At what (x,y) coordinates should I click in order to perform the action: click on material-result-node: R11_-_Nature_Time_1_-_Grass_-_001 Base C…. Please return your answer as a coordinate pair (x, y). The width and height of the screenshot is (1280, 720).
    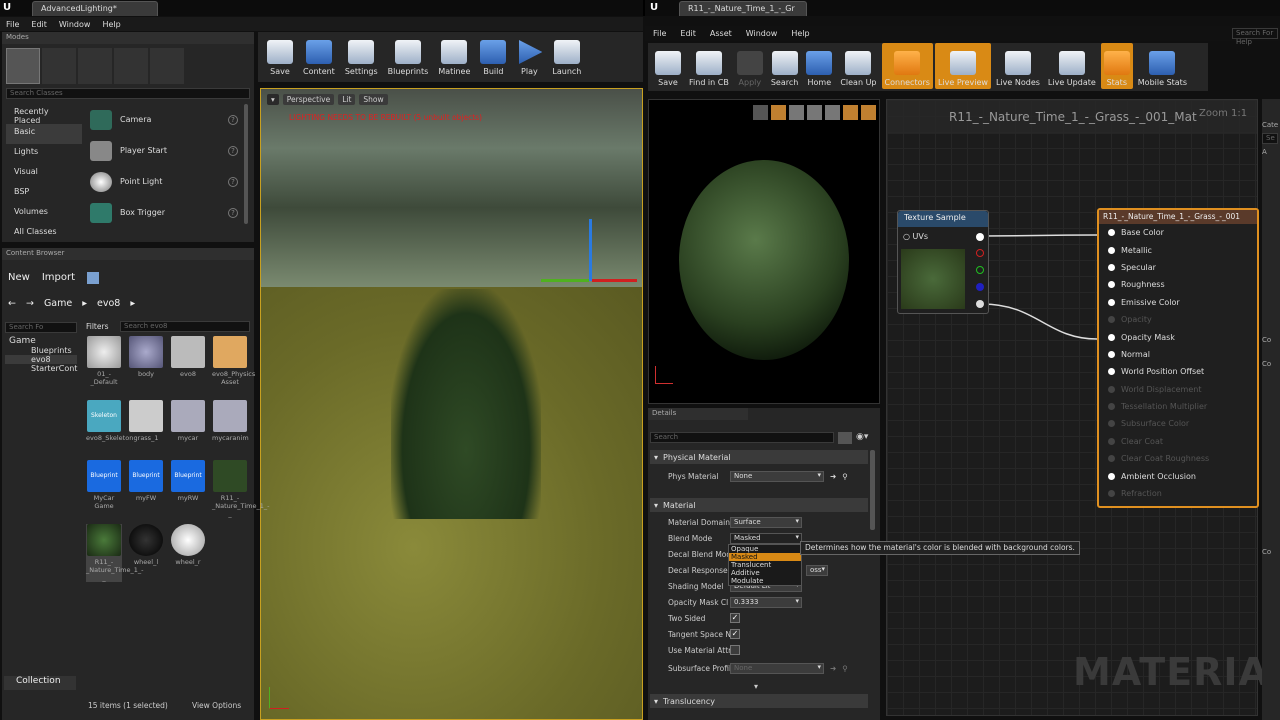
    Looking at the image, I should click on (1178, 358).